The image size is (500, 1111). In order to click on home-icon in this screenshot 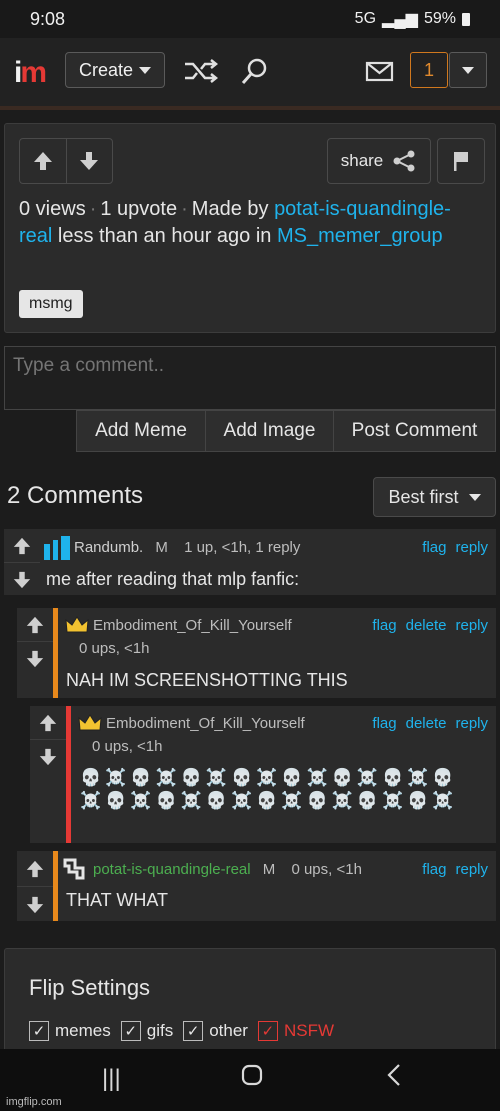, I will do `click(252, 1078)`.